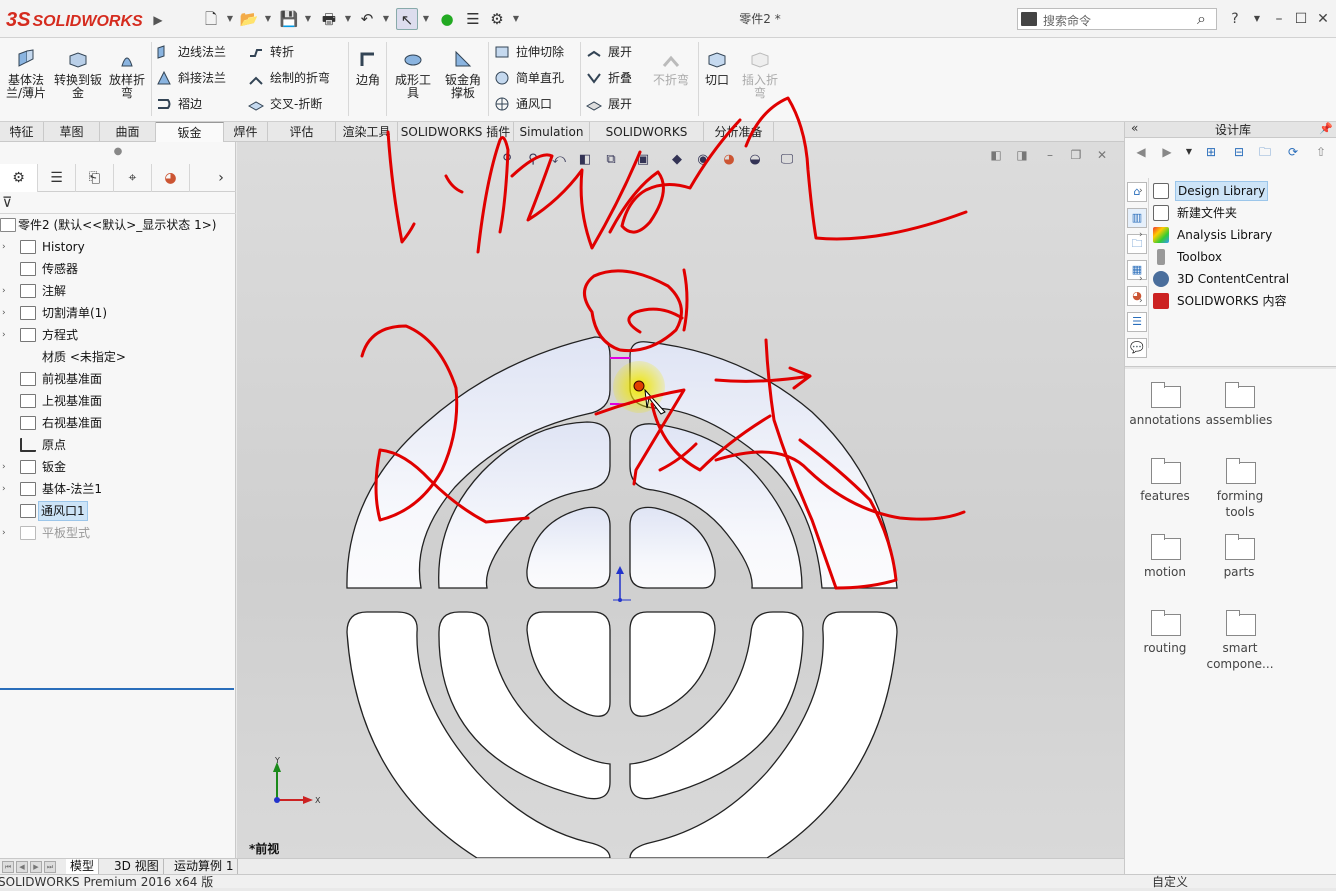  Describe the element at coordinates (1301, 19) in the screenshot. I see `maximize-icon: ☐` at that location.